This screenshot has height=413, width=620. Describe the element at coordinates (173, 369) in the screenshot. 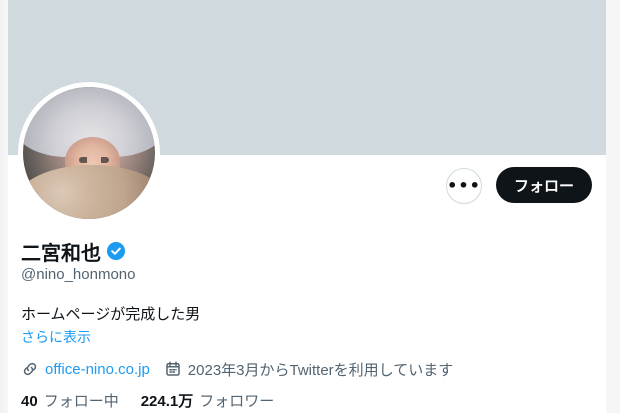

I see `calendar-icon` at that location.